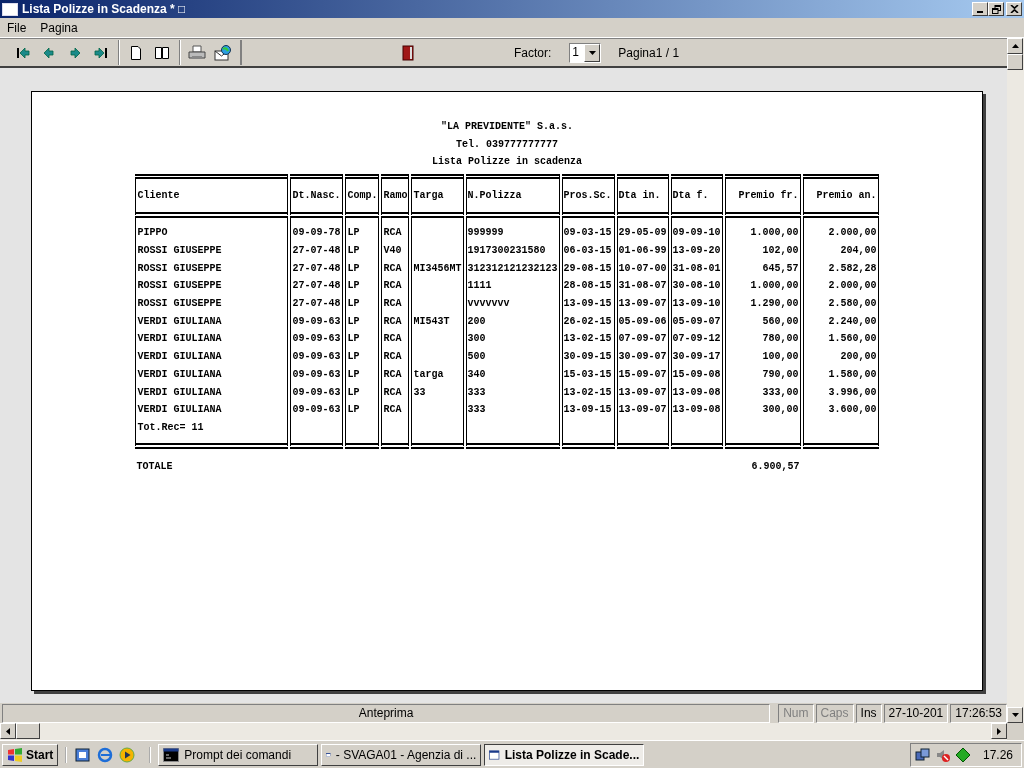  What do you see at coordinates (696, 374) in the screenshot?
I see `table-cell: 15-09-08` at bounding box center [696, 374].